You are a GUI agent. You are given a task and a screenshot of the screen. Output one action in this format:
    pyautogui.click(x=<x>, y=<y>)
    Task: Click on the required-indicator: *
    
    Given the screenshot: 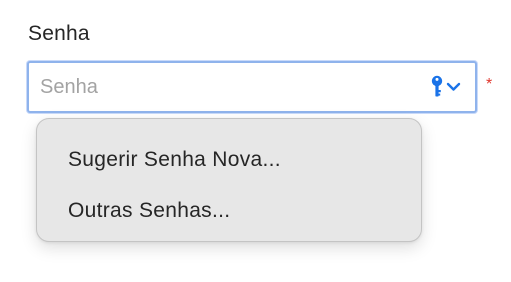 What is the action you would take?
    pyautogui.click(x=489, y=84)
    